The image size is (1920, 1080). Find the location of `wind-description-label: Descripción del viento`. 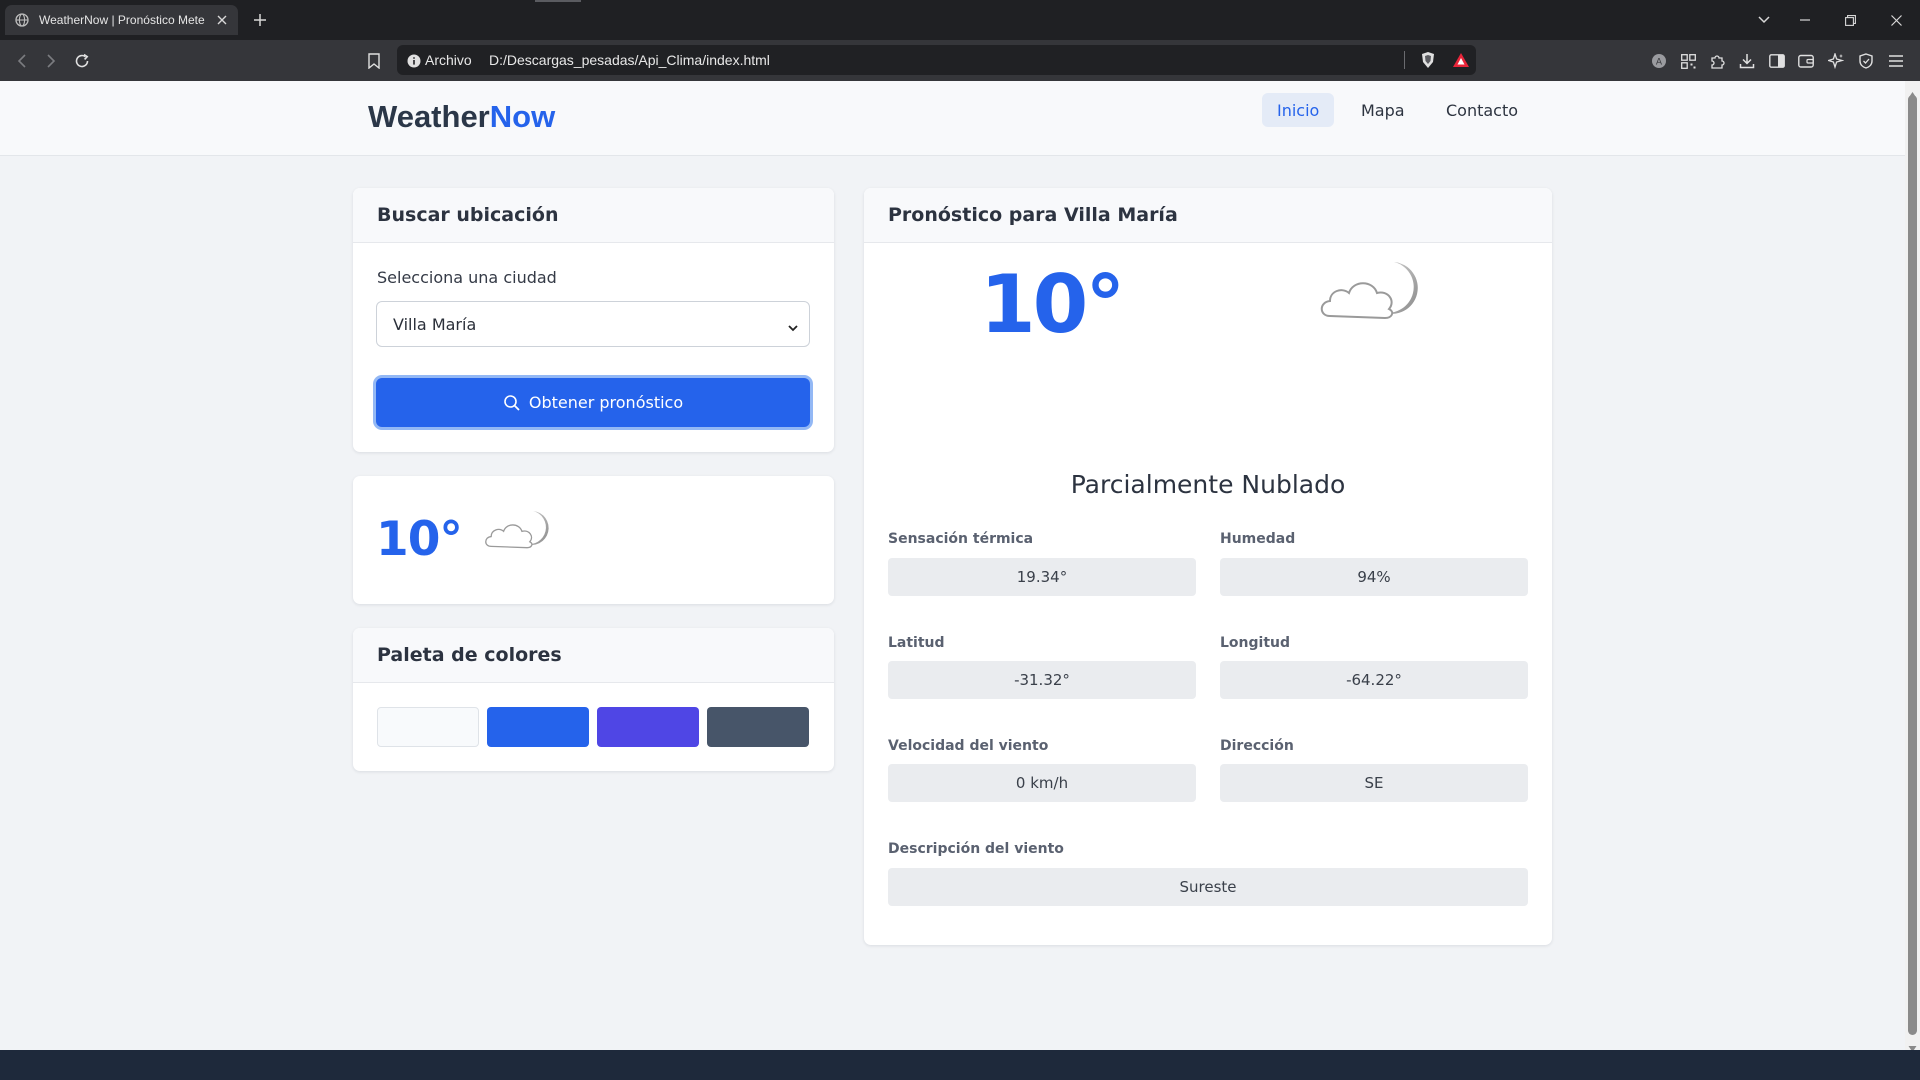

wind-description-label: Descripción del viento is located at coordinates (976, 849).